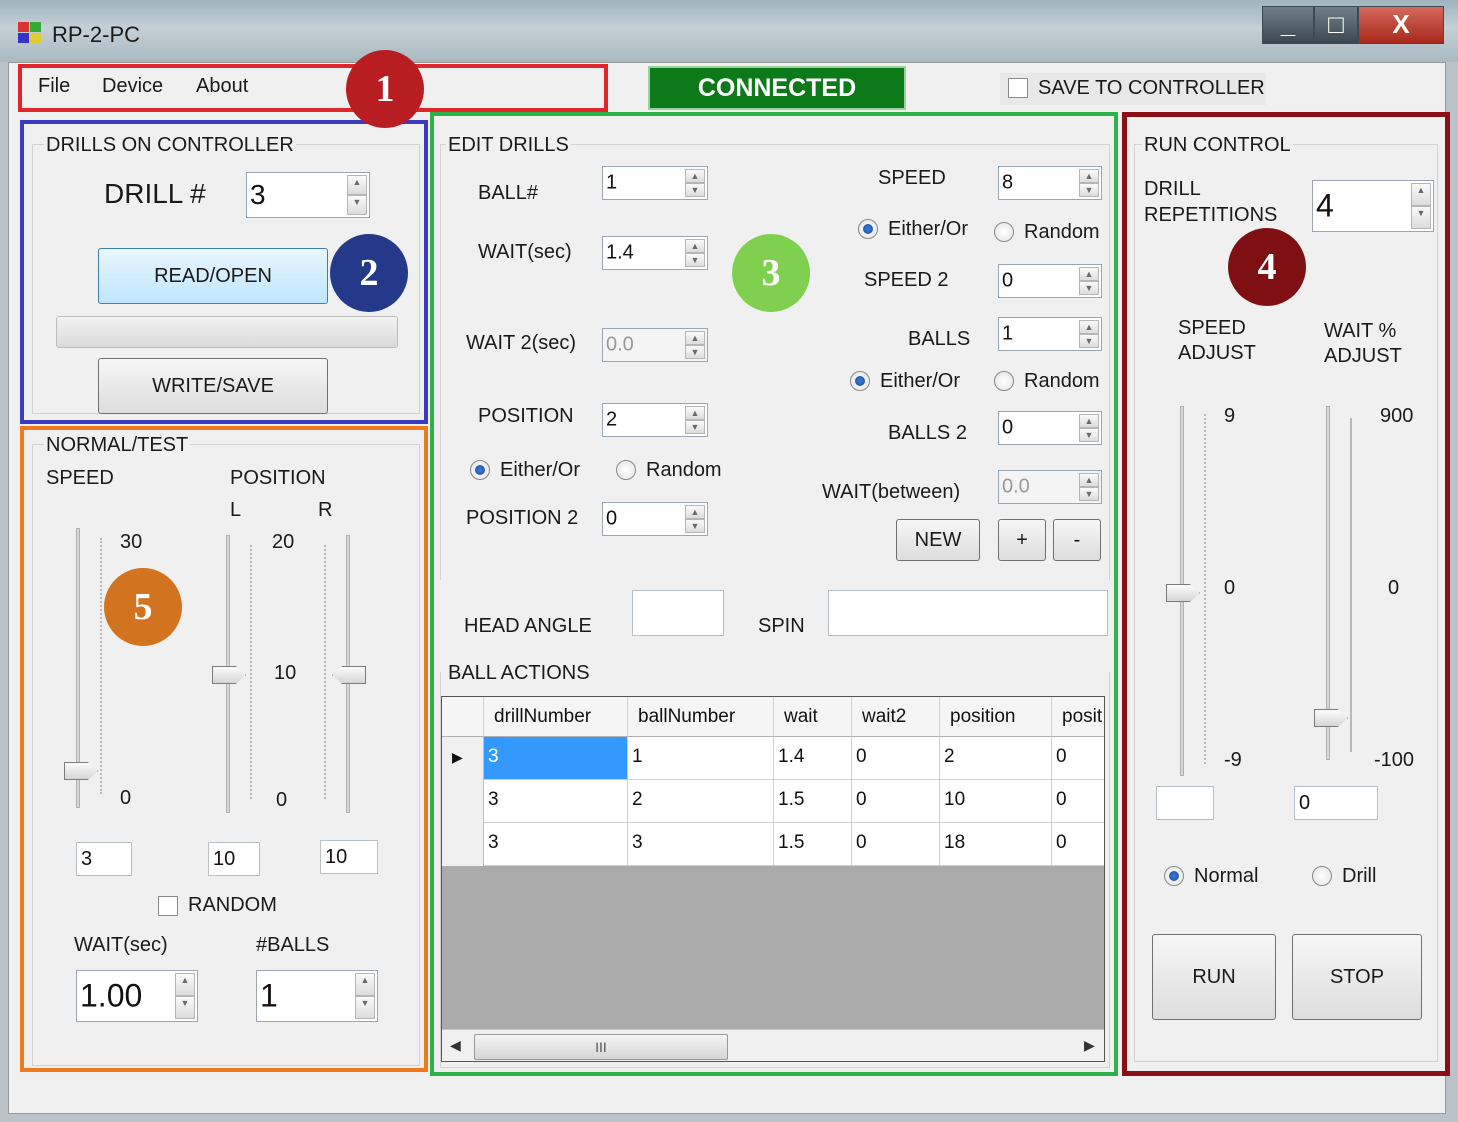 The height and width of the screenshot is (1122, 1458). Describe the element at coordinates (1185, 803) in the screenshot. I see `speed-adjust-value` at that location.